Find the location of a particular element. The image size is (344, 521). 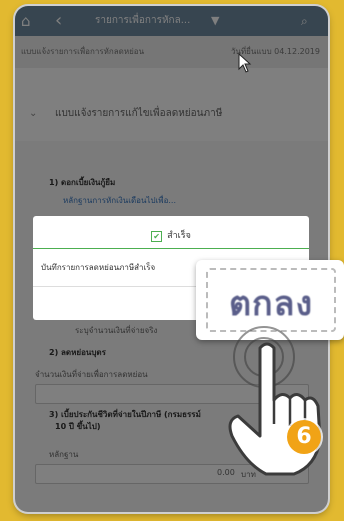

check-icon: ✔ is located at coordinates (157, 236).